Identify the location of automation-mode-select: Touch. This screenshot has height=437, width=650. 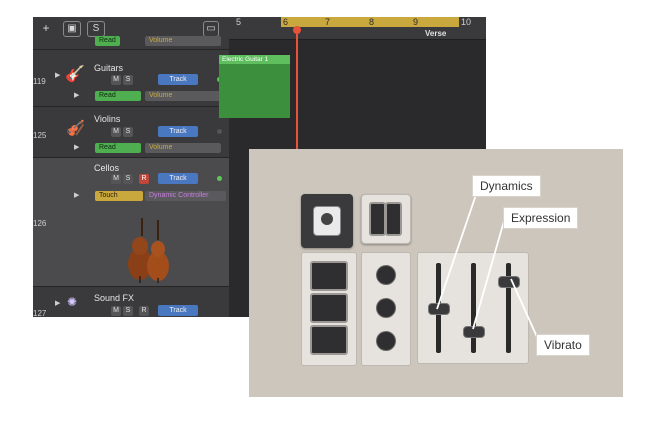
(119, 196).